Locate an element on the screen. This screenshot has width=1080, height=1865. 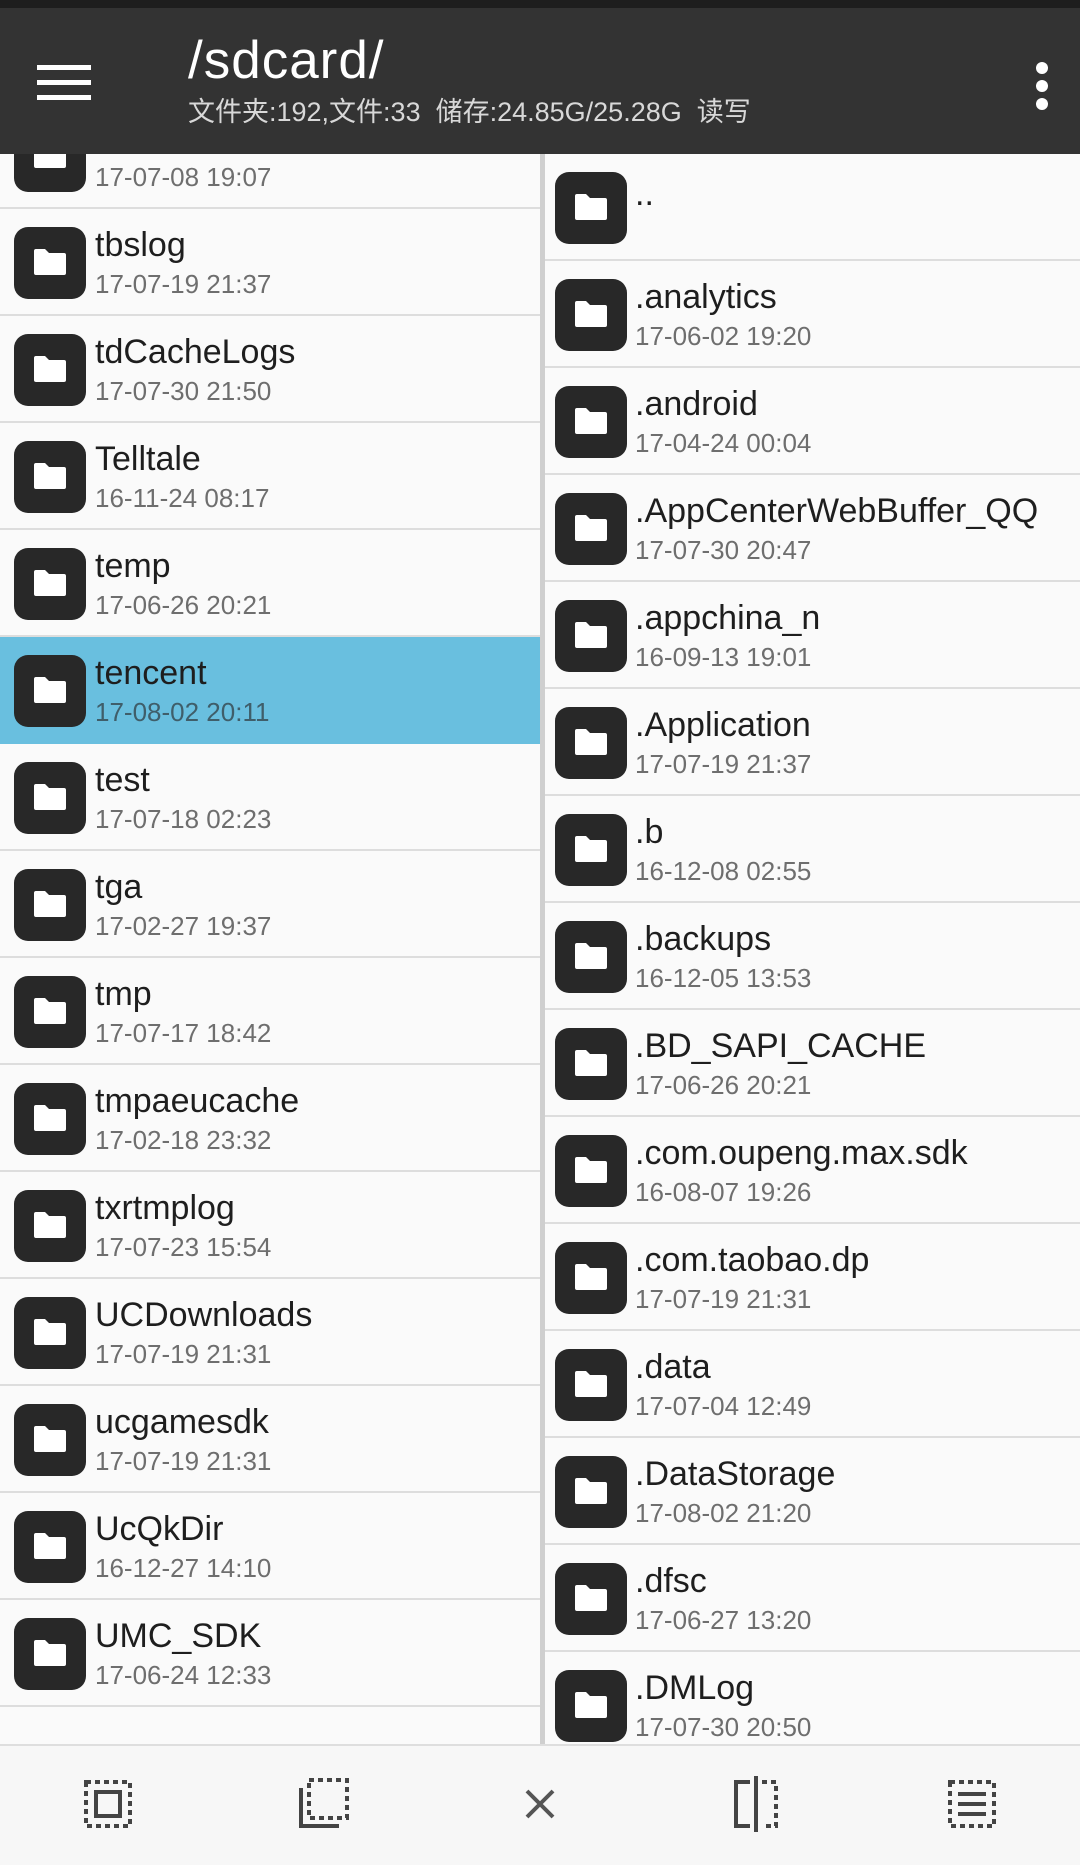
file-row: .DMLog 17-07-30 20:50 is located at coordinates (812, 1698).